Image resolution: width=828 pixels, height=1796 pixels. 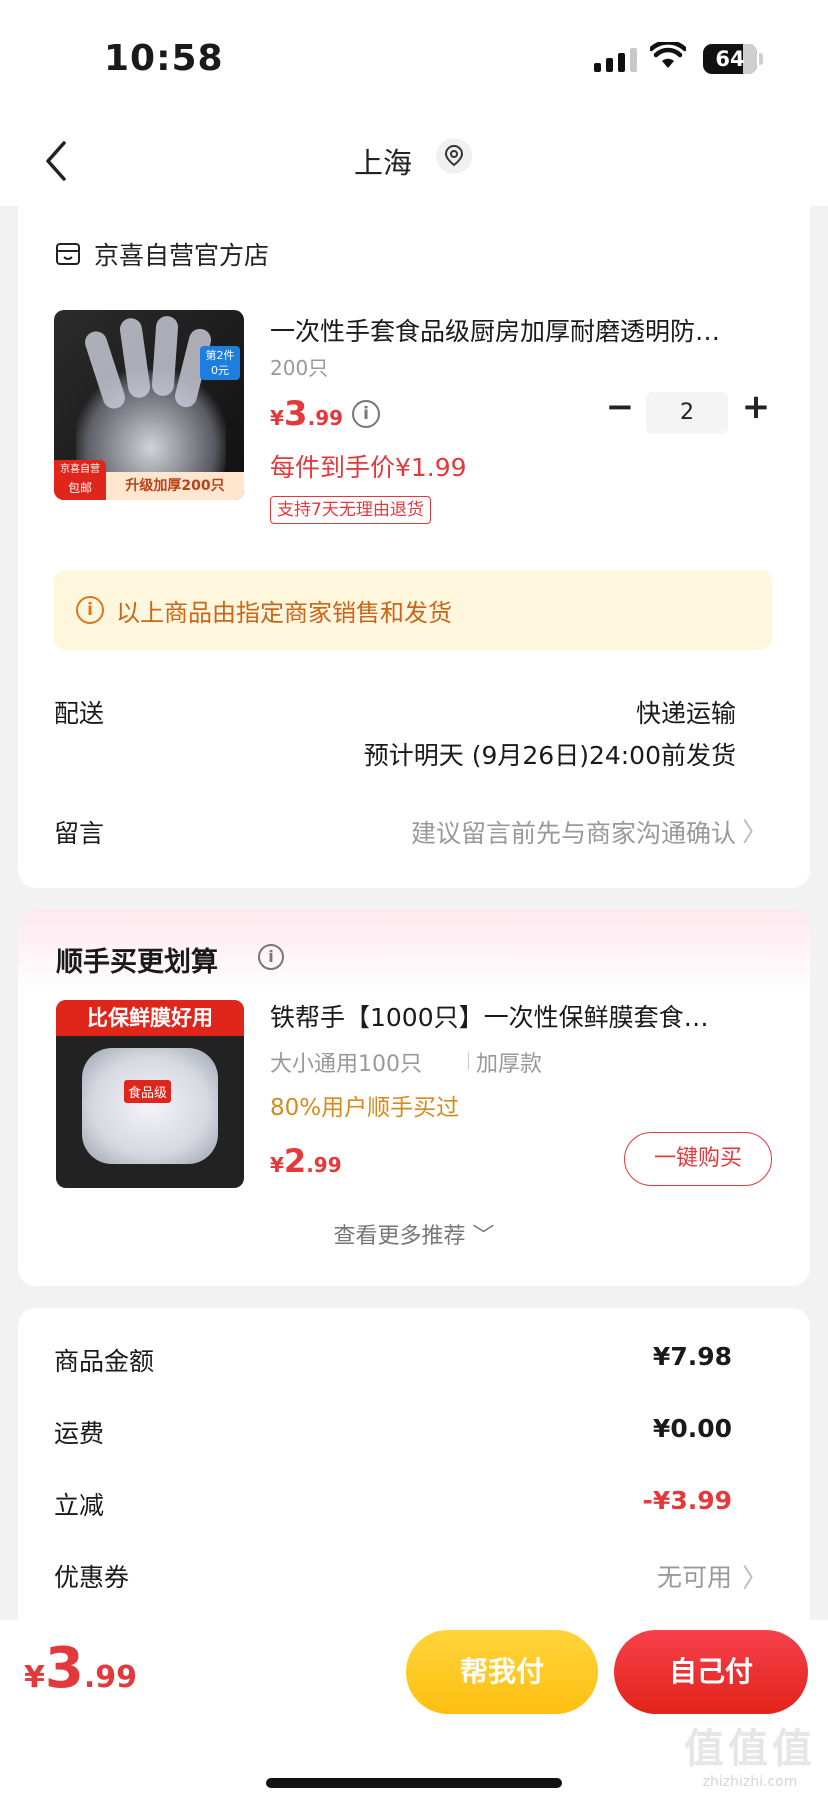 I want to click on recommendation-title: 顺手买更划算, so click(x=137, y=962).